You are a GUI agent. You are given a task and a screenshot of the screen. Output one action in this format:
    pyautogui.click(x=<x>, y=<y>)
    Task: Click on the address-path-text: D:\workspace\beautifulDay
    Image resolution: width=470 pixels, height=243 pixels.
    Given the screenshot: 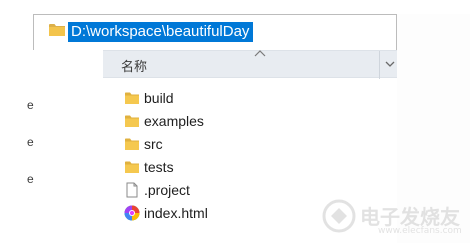 What is the action you would take?
    pyautogui.click(x=161, y=32)
    